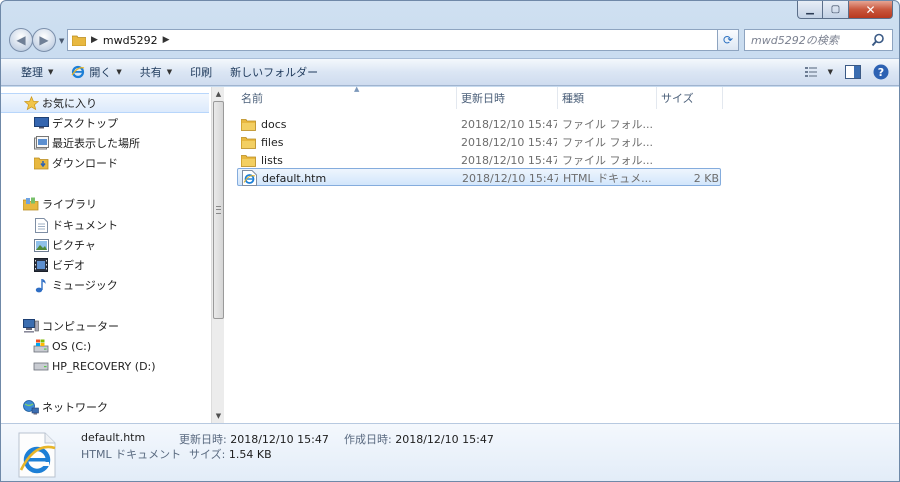 This screenshot has width=900, height=482. Describe the element at coordinates (105, 326) in the screenshot. I see `nav-computer: コンピューター` at that location.